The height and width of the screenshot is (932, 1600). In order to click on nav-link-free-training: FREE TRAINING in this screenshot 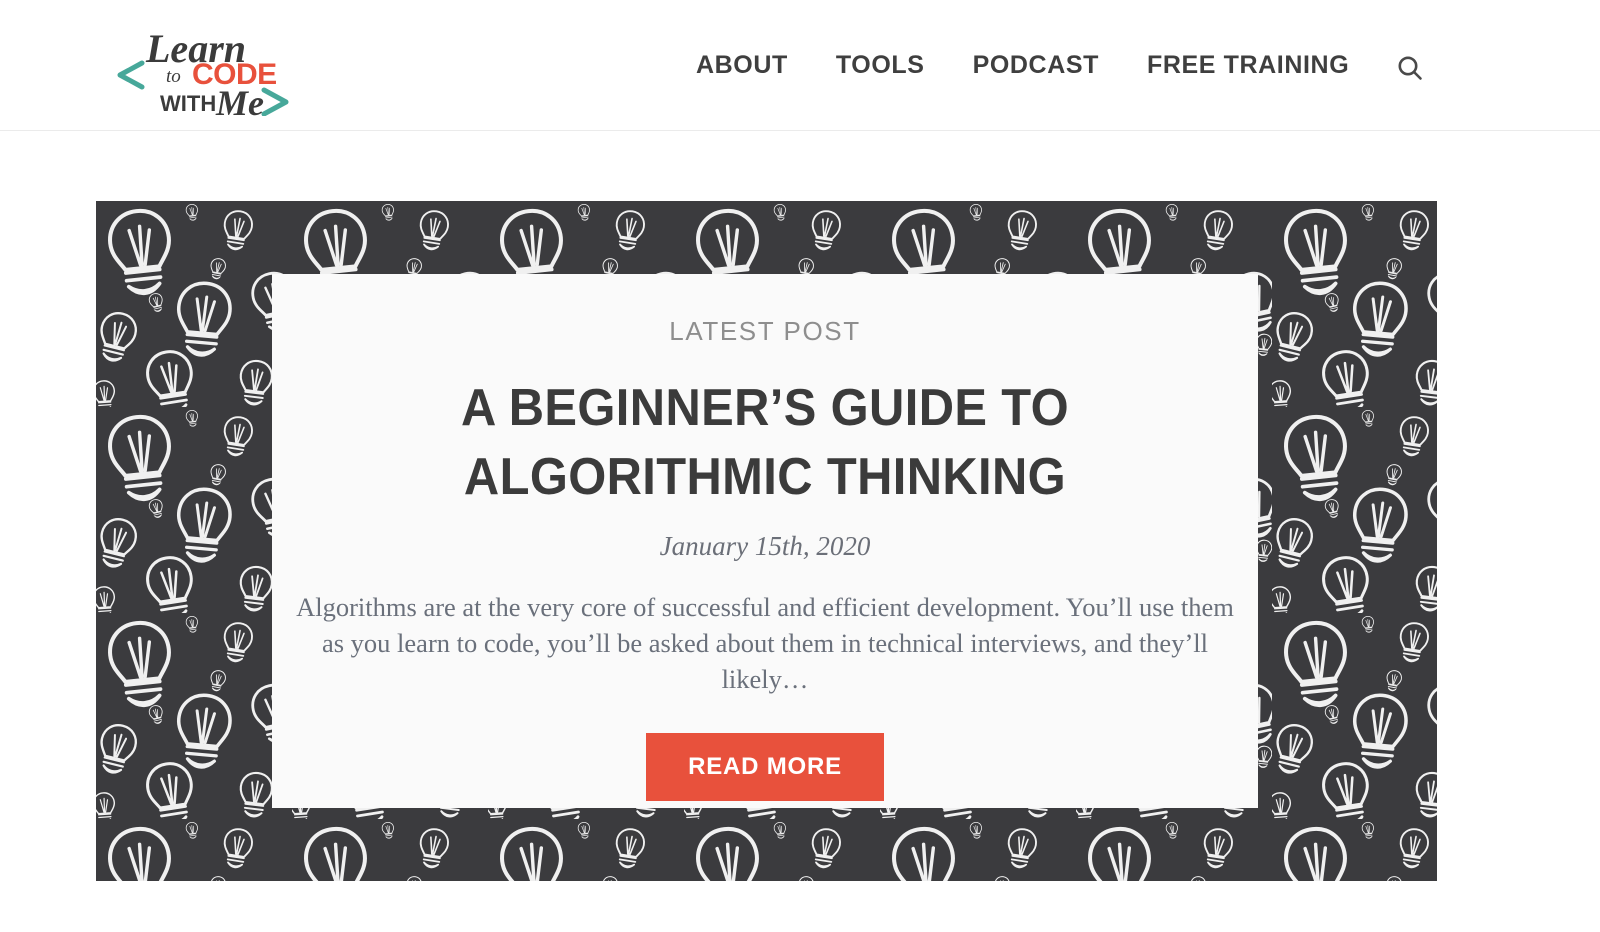, I will do `click(1248, 65)`.